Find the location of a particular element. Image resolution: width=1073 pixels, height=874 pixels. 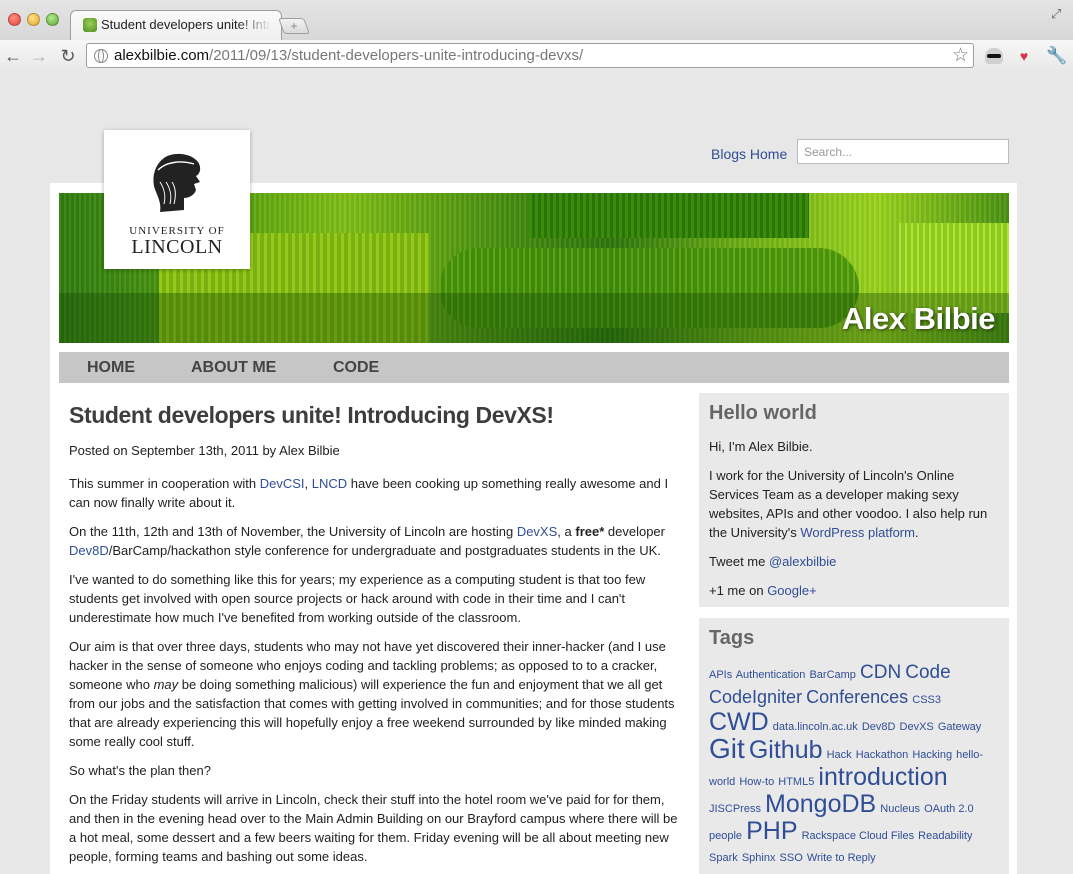

tag-link: MongoDB is located at coordinates (820, 804).